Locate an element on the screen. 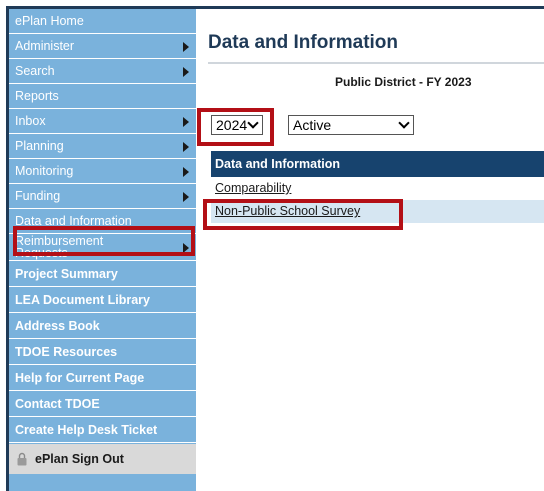  sidebar-item-label: Planning is located at coordinates (39, 146).